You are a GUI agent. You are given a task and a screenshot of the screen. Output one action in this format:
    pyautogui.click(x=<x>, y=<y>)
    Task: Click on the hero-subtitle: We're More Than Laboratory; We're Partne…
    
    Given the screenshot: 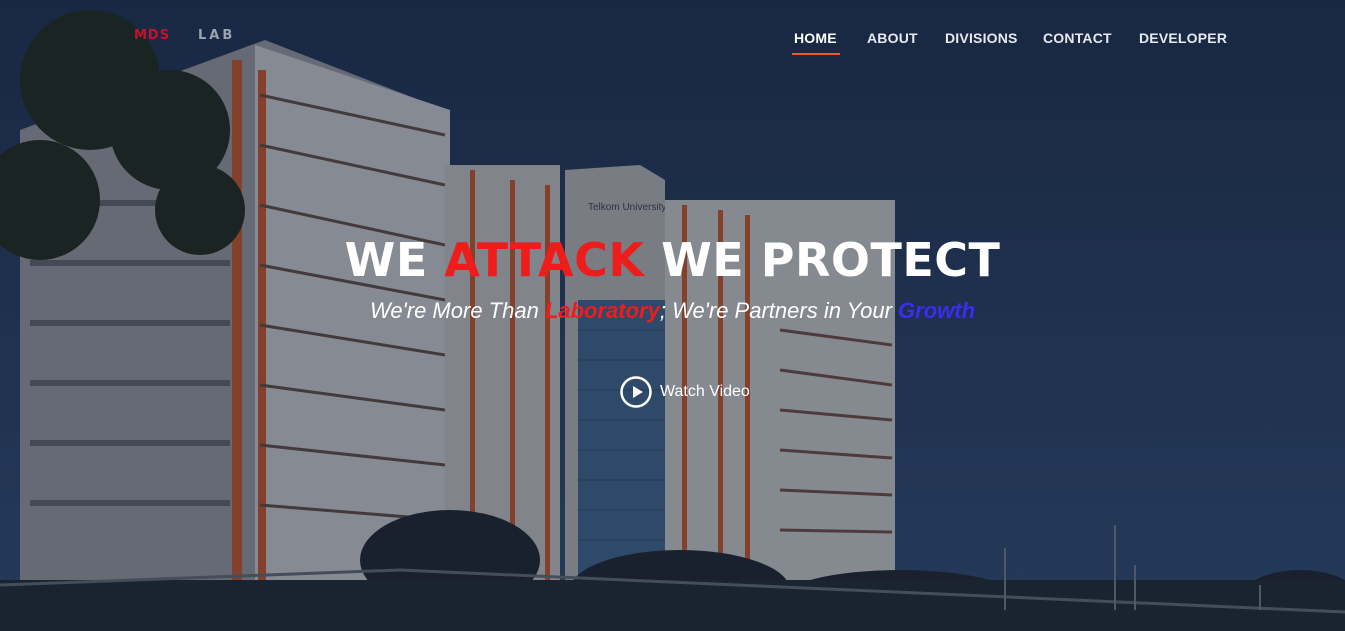 What is the action you would take?
    pyautogui.click(x=672, y=311)
    